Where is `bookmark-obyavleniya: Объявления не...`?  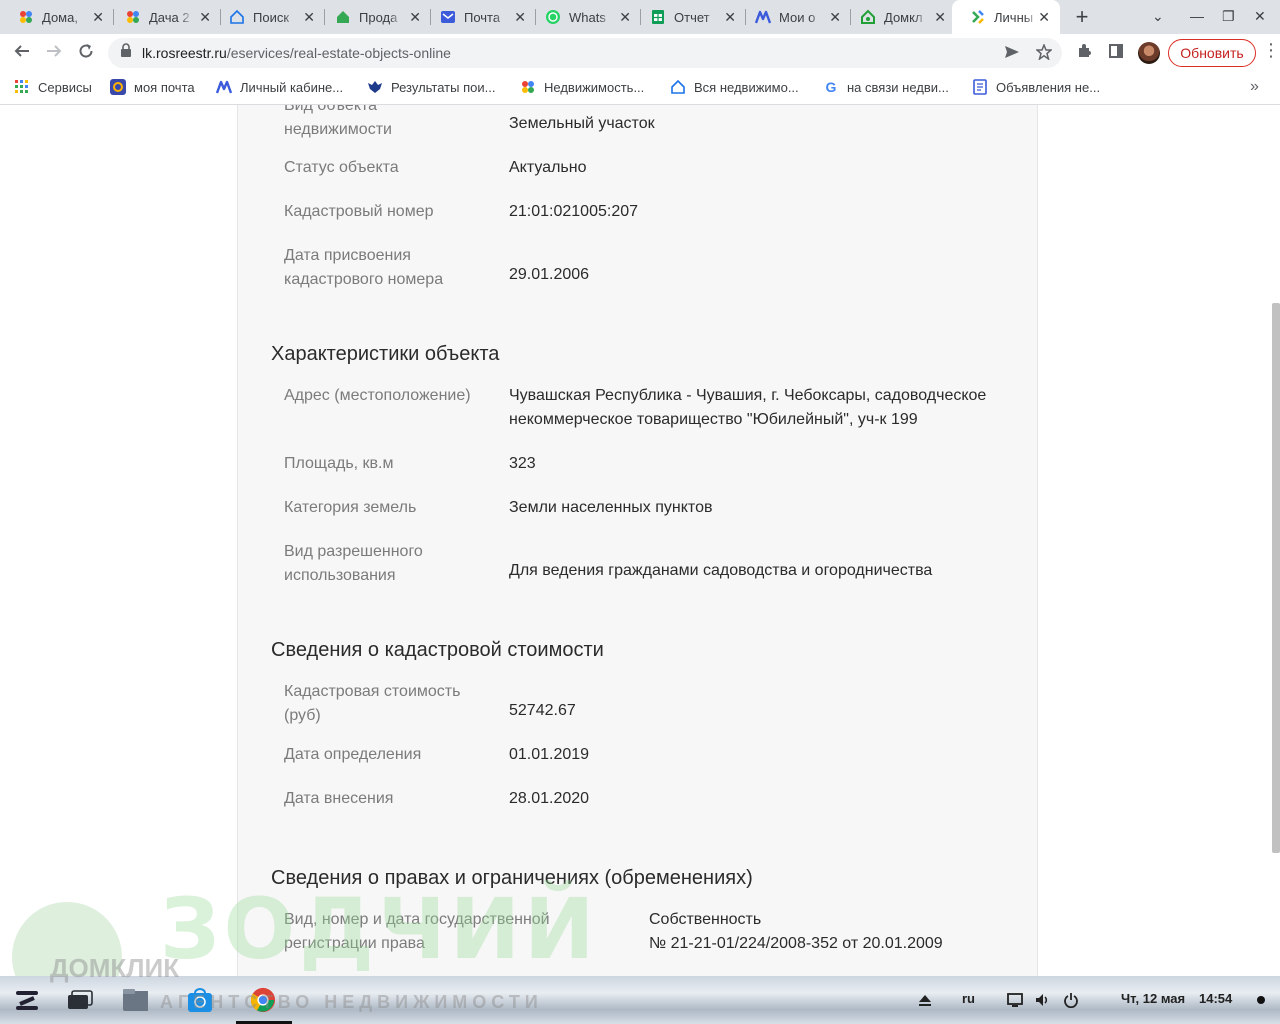 bookmark-obyavleniya: Объявления не... is located at coordinates (1036, 87).